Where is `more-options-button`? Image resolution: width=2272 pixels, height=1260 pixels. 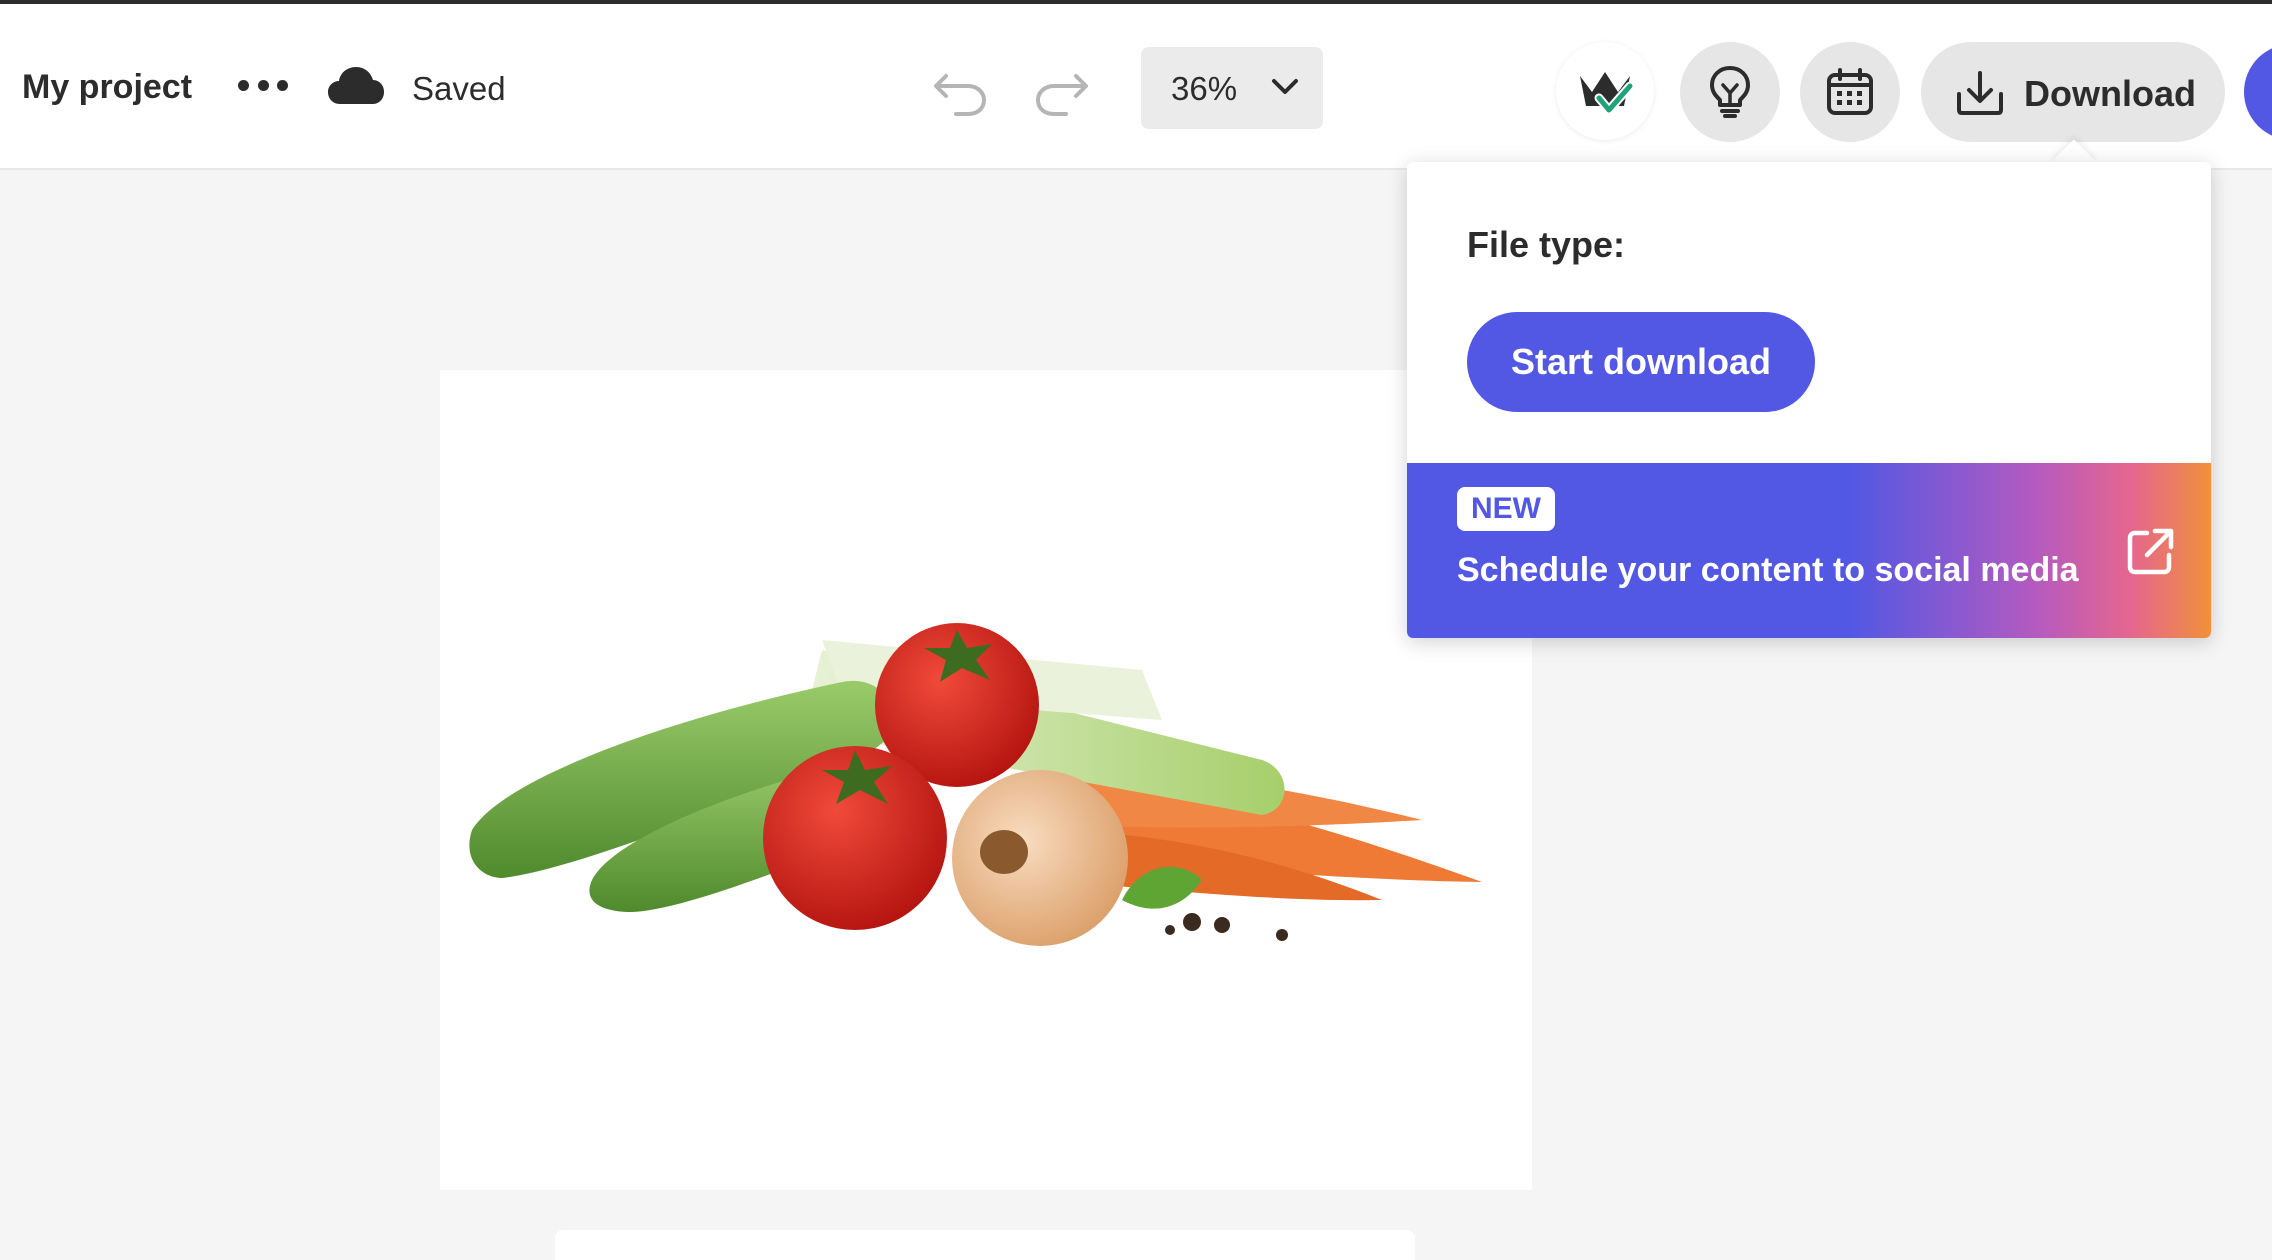
more-options-button is located at coordinates (263, 85).